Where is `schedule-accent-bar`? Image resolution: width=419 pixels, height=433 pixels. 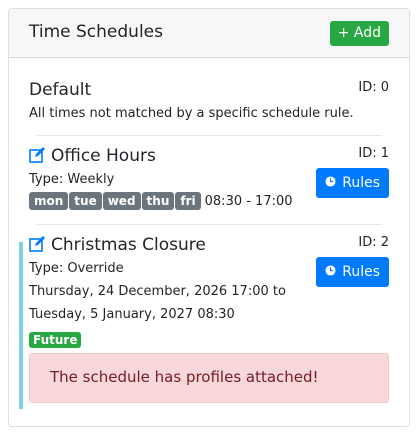
schedule-accent-bar is located at coordinates (21, 325).